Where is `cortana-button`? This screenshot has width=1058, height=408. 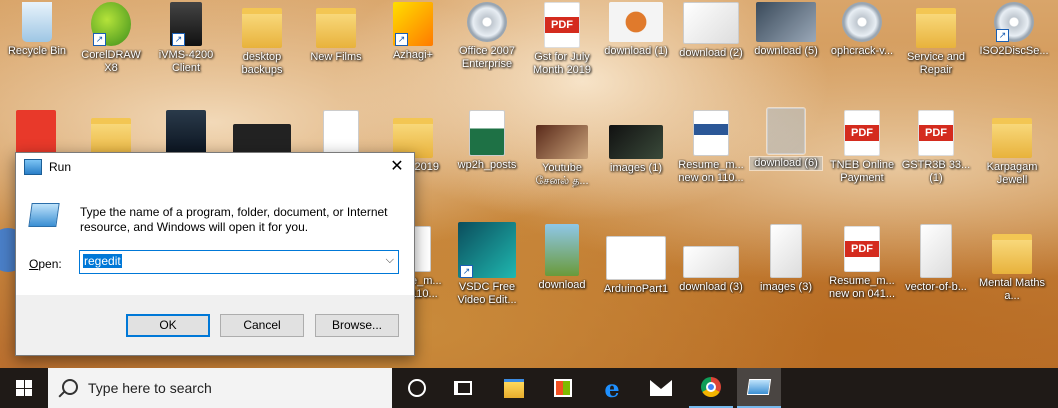 cortana-button is located at coordinates (417, 388).